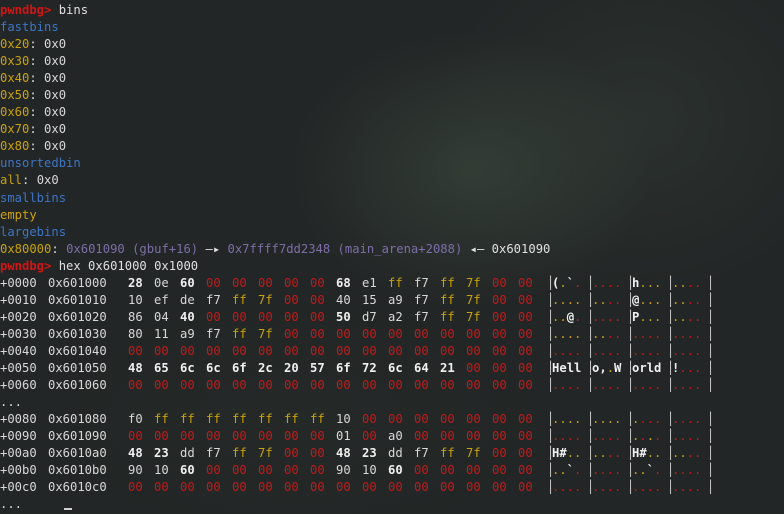  I want to click on row-address: 0x6010a0, so click(77, 453).